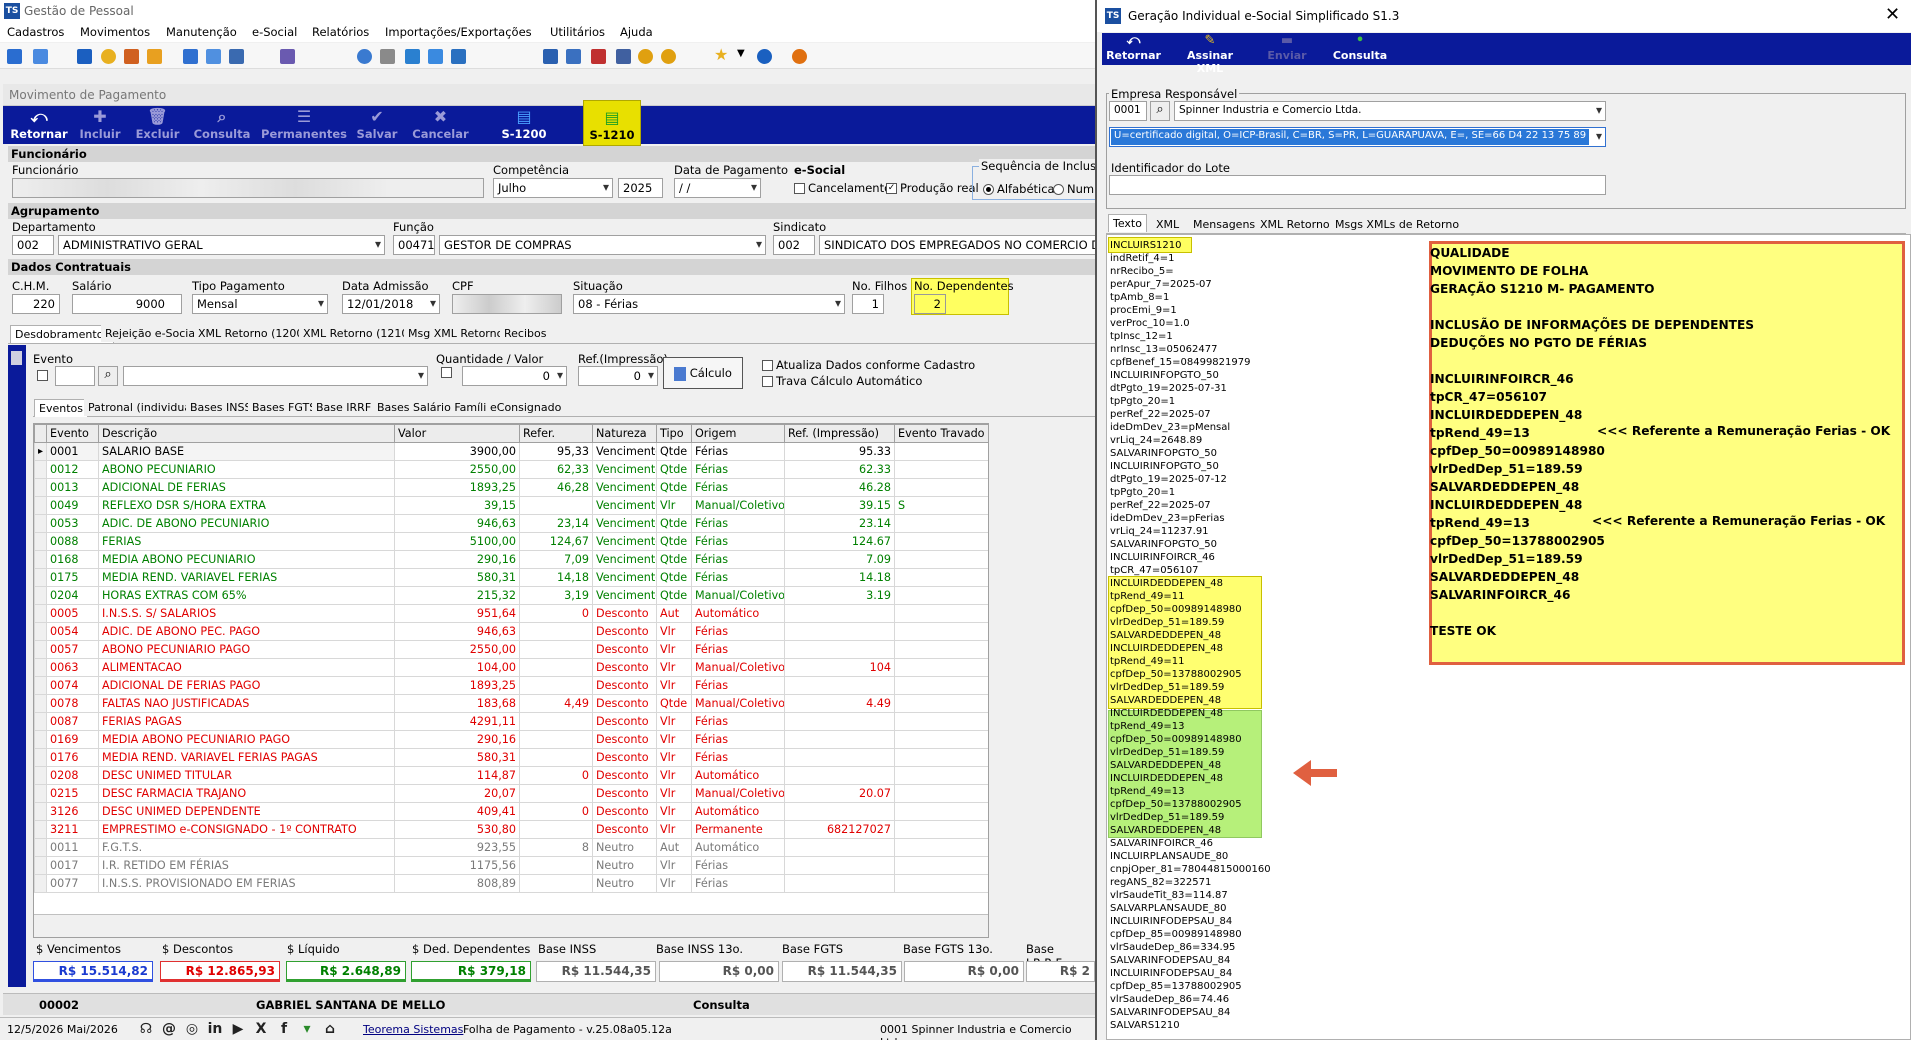 The height and width of the screenshot is (1040, 1911). What do you see at coordinates (932, 188) in the screenshot?
I see `producao-real-checkbox: ✓ Produção real` at bounding box center [932, 188].